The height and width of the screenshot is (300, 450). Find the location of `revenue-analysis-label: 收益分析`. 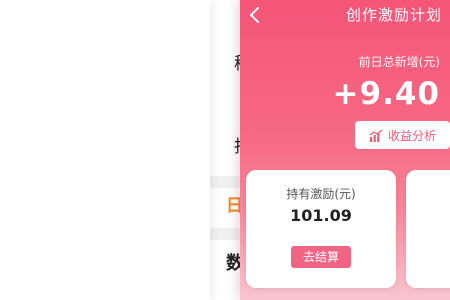

revenue-analysis-label: 收益分析 is located at coordinates (411, 135).